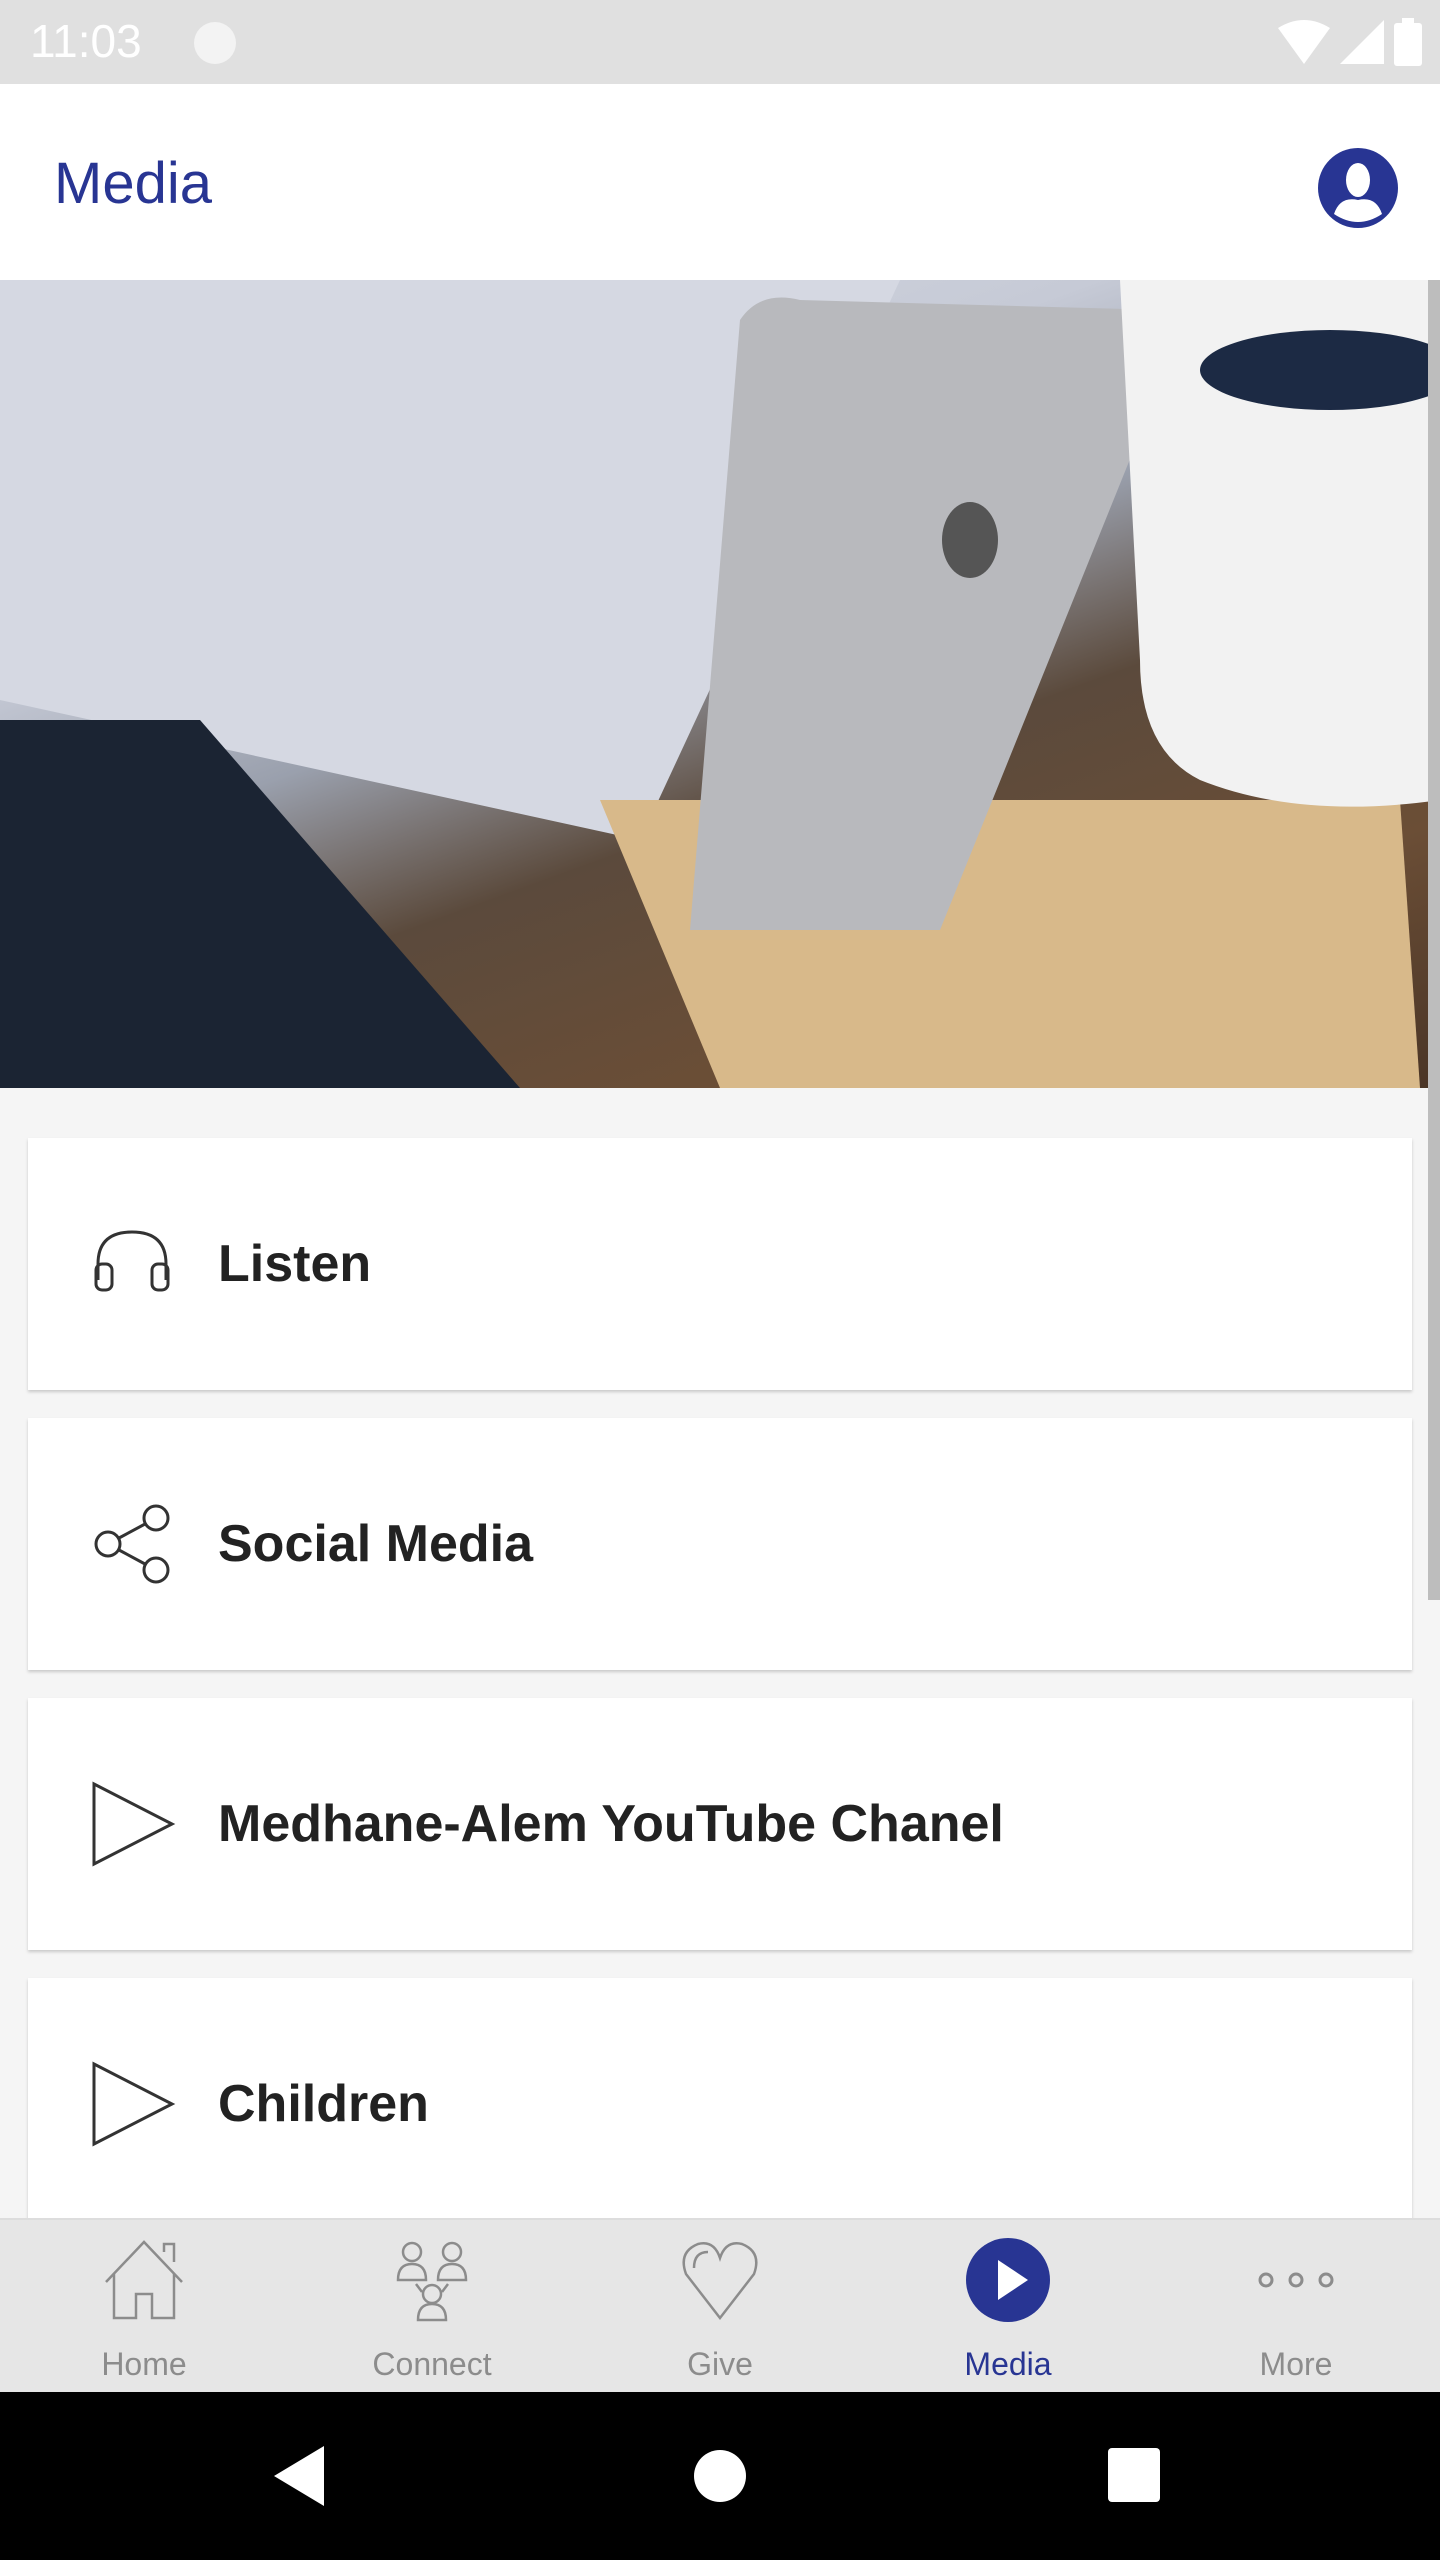  What do you see at coordinates (1296, 2364) in the screenshot?
I see `nav-label: More` at bounding box center [1296, 2364].